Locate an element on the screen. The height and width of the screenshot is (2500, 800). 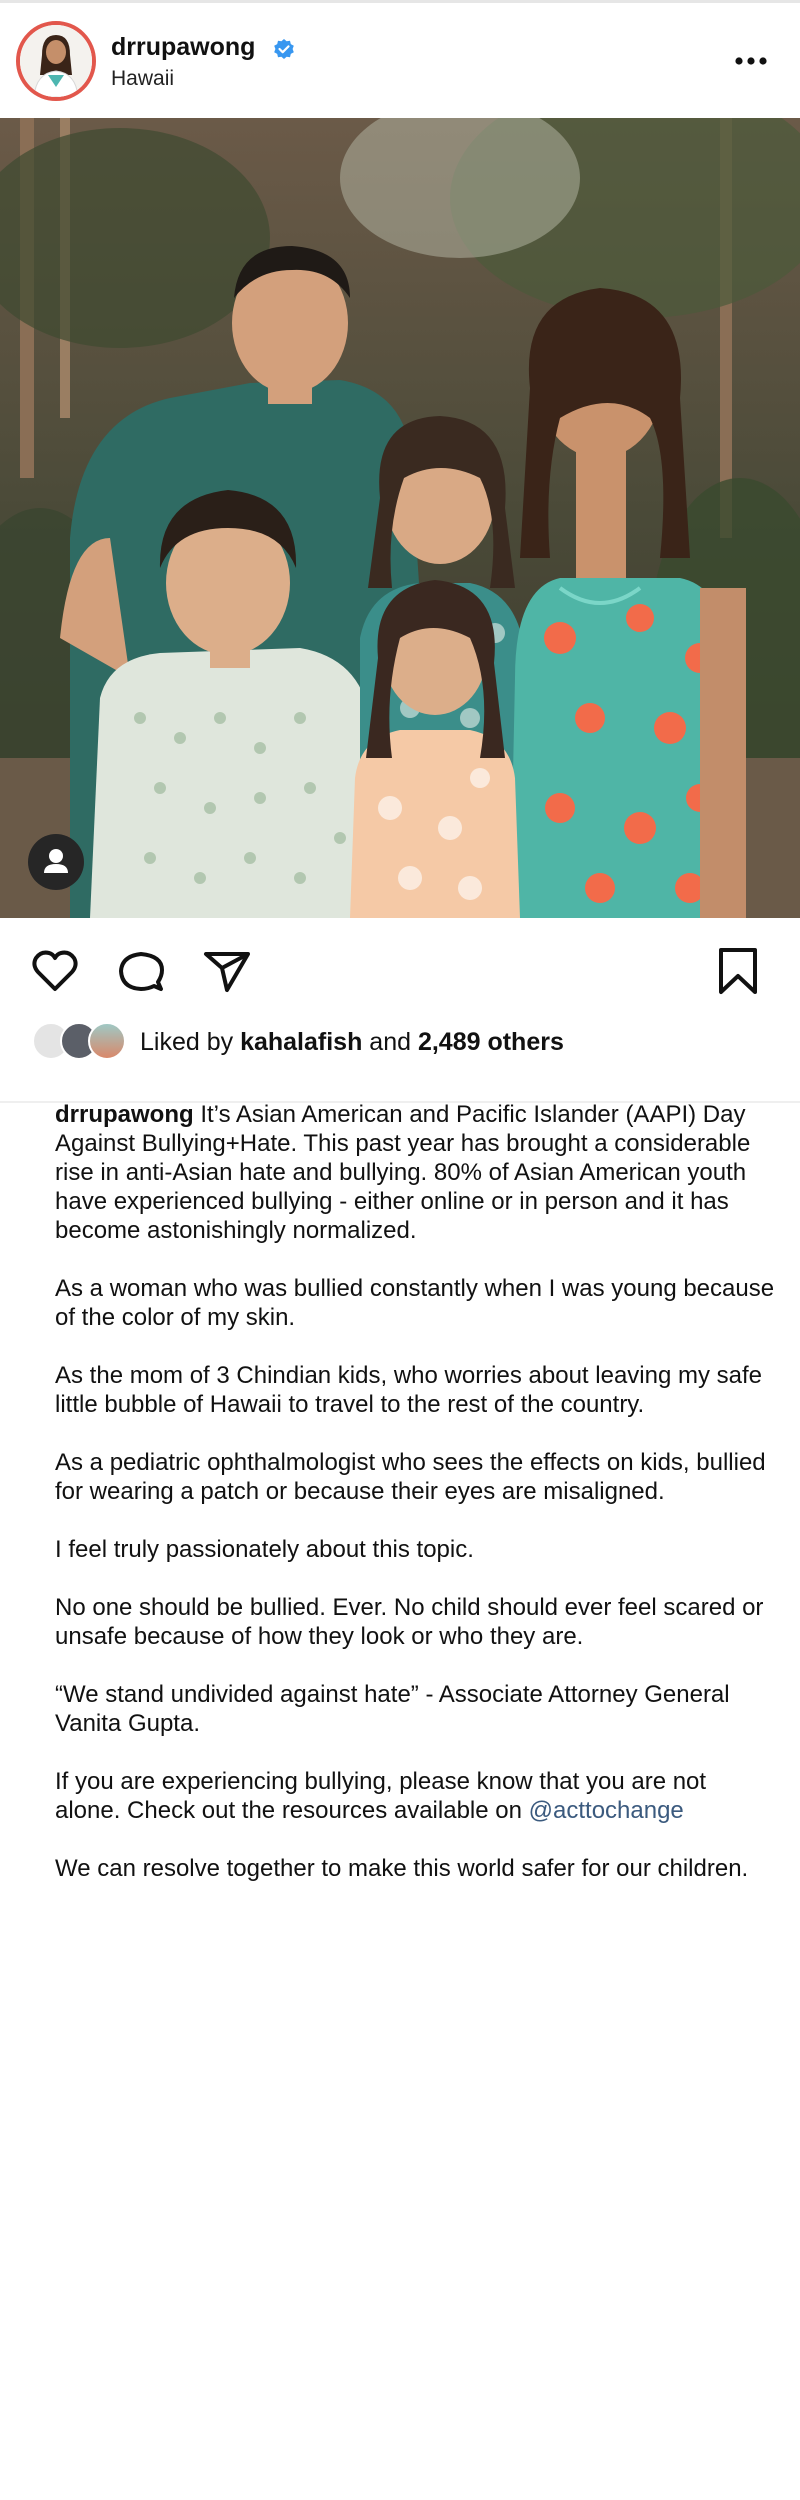
likes-row: Liked by kahalafish and 2,489 others is located at coordinates (400, 1041).